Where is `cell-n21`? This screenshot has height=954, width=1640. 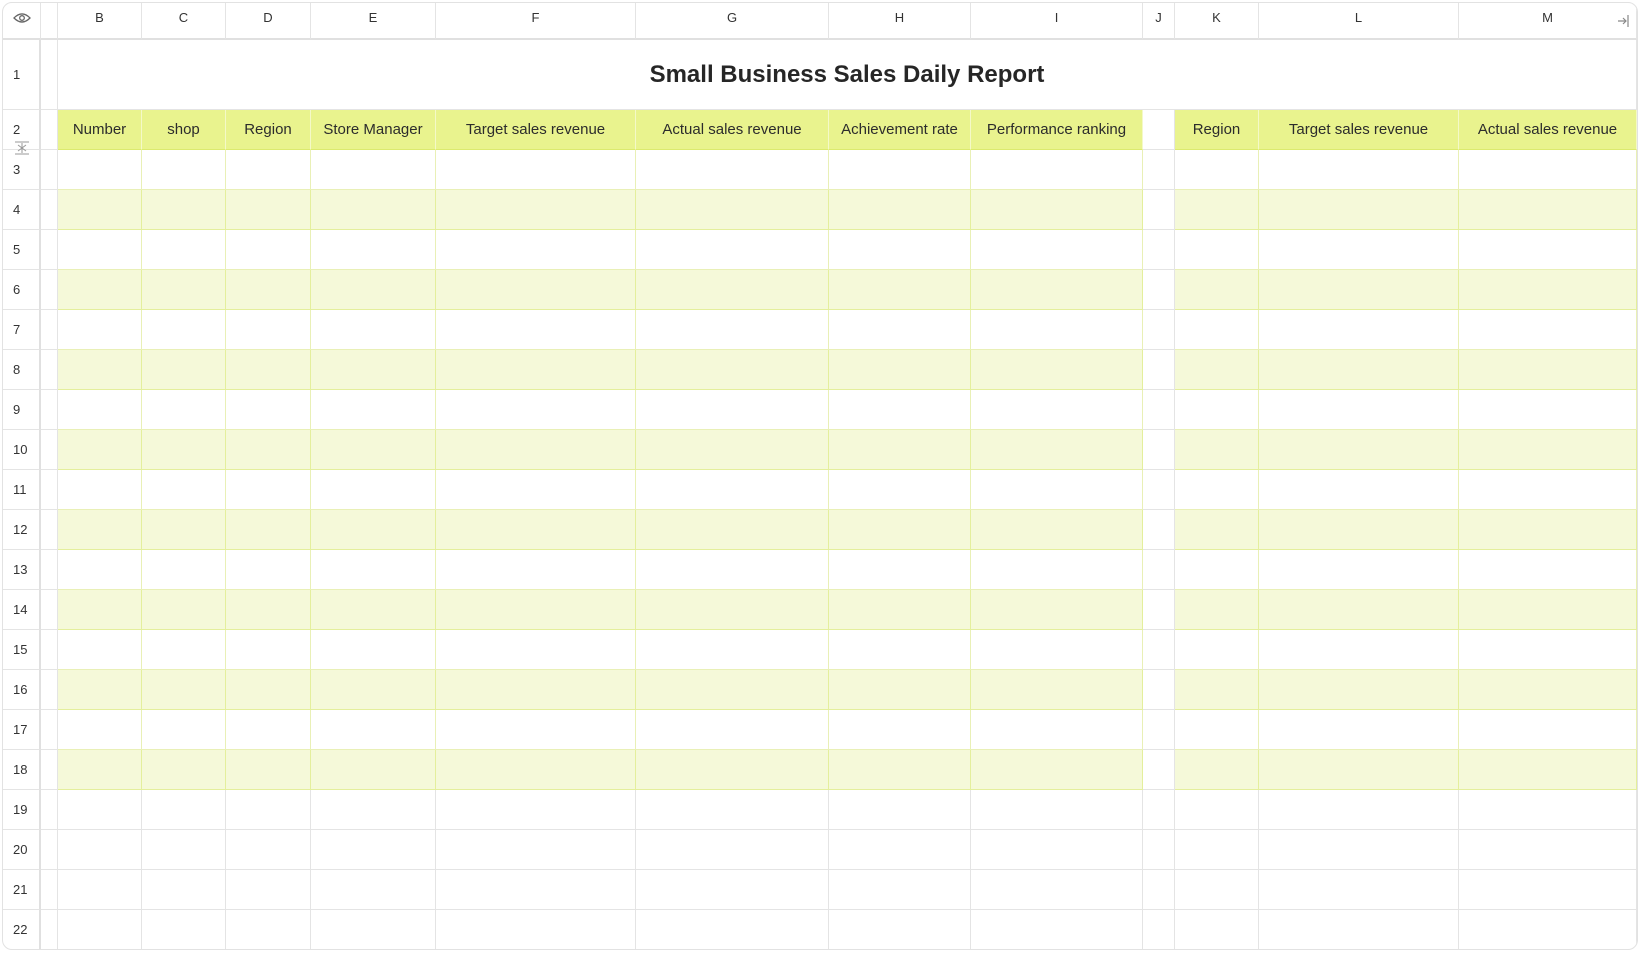
cell-n21 is located at coordinates (1637, 890).